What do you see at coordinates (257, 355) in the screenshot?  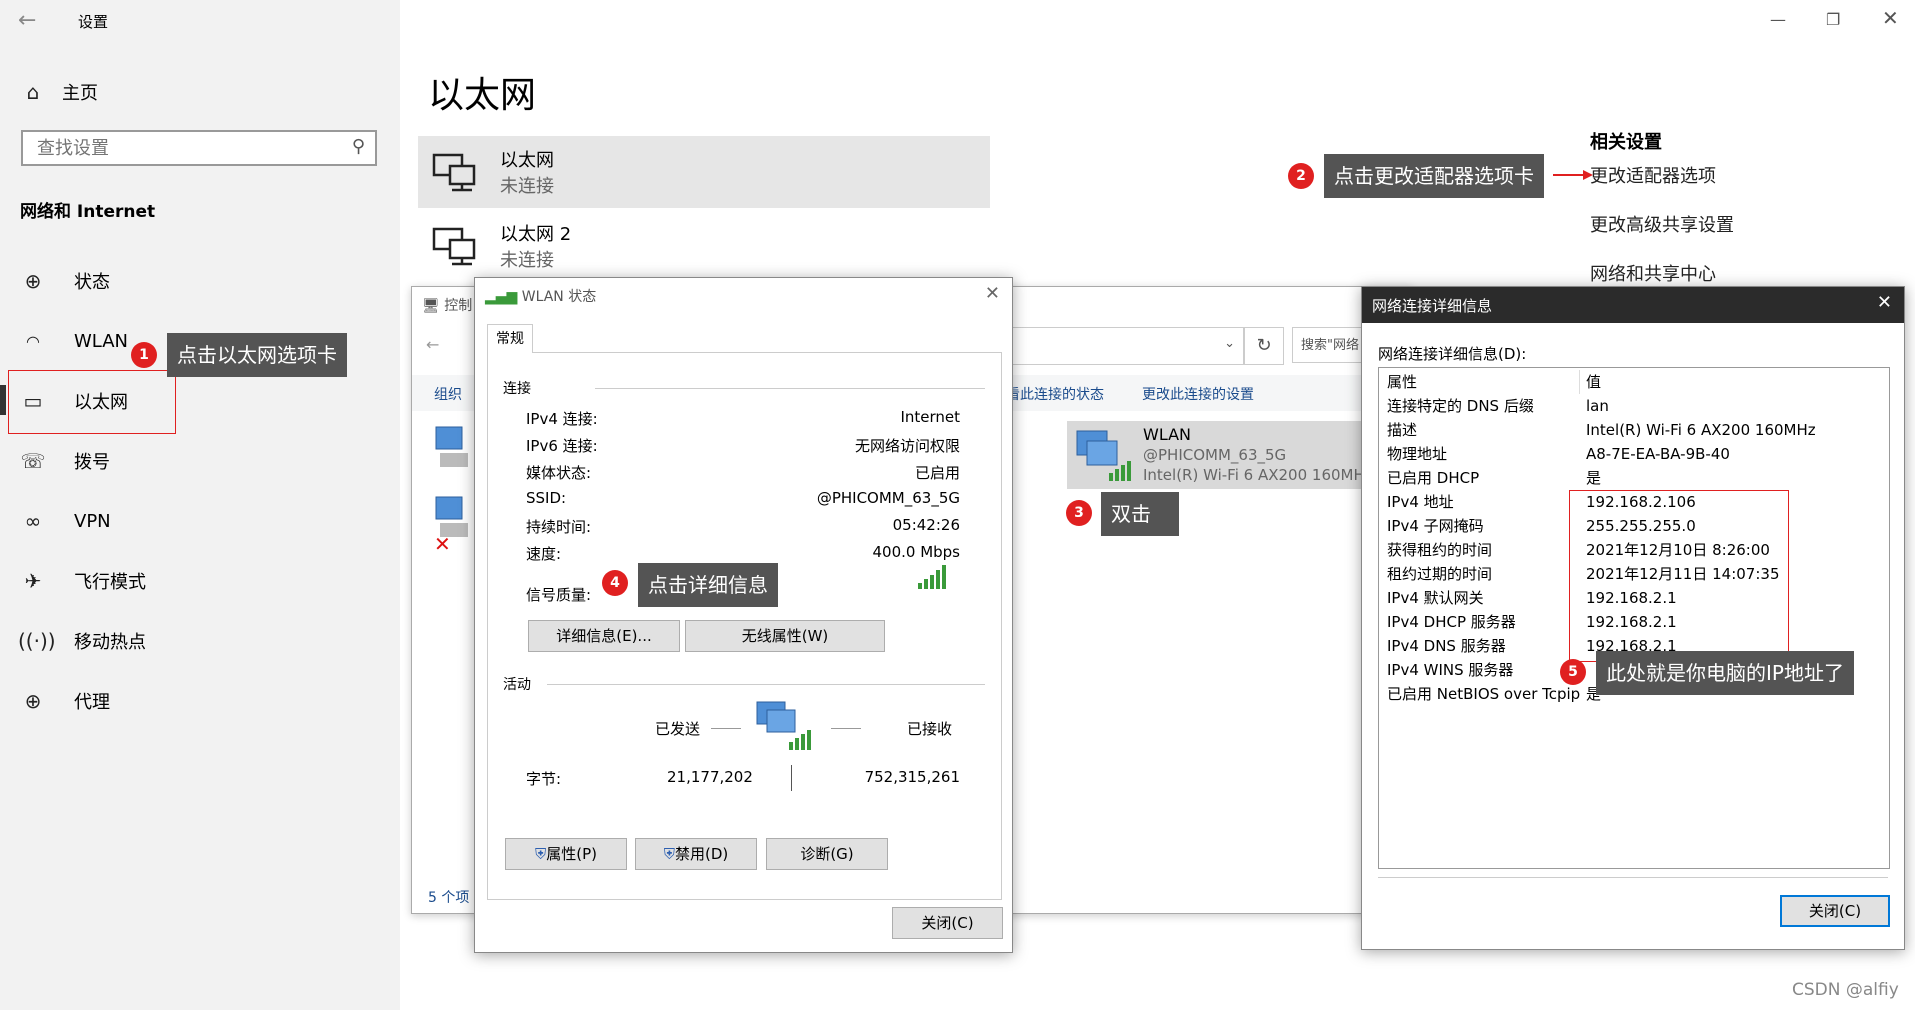 I see `annotation-callout: 点击以太网选项卡` at bounding box center [257, 355].